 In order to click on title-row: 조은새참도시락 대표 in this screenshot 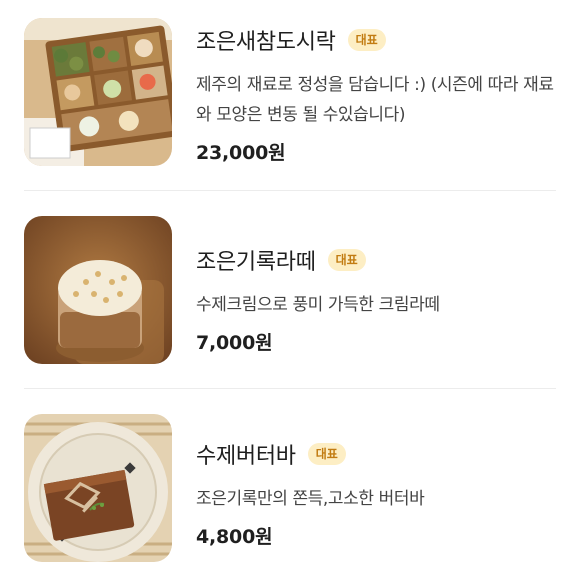, I will do `click(376, 40)`.